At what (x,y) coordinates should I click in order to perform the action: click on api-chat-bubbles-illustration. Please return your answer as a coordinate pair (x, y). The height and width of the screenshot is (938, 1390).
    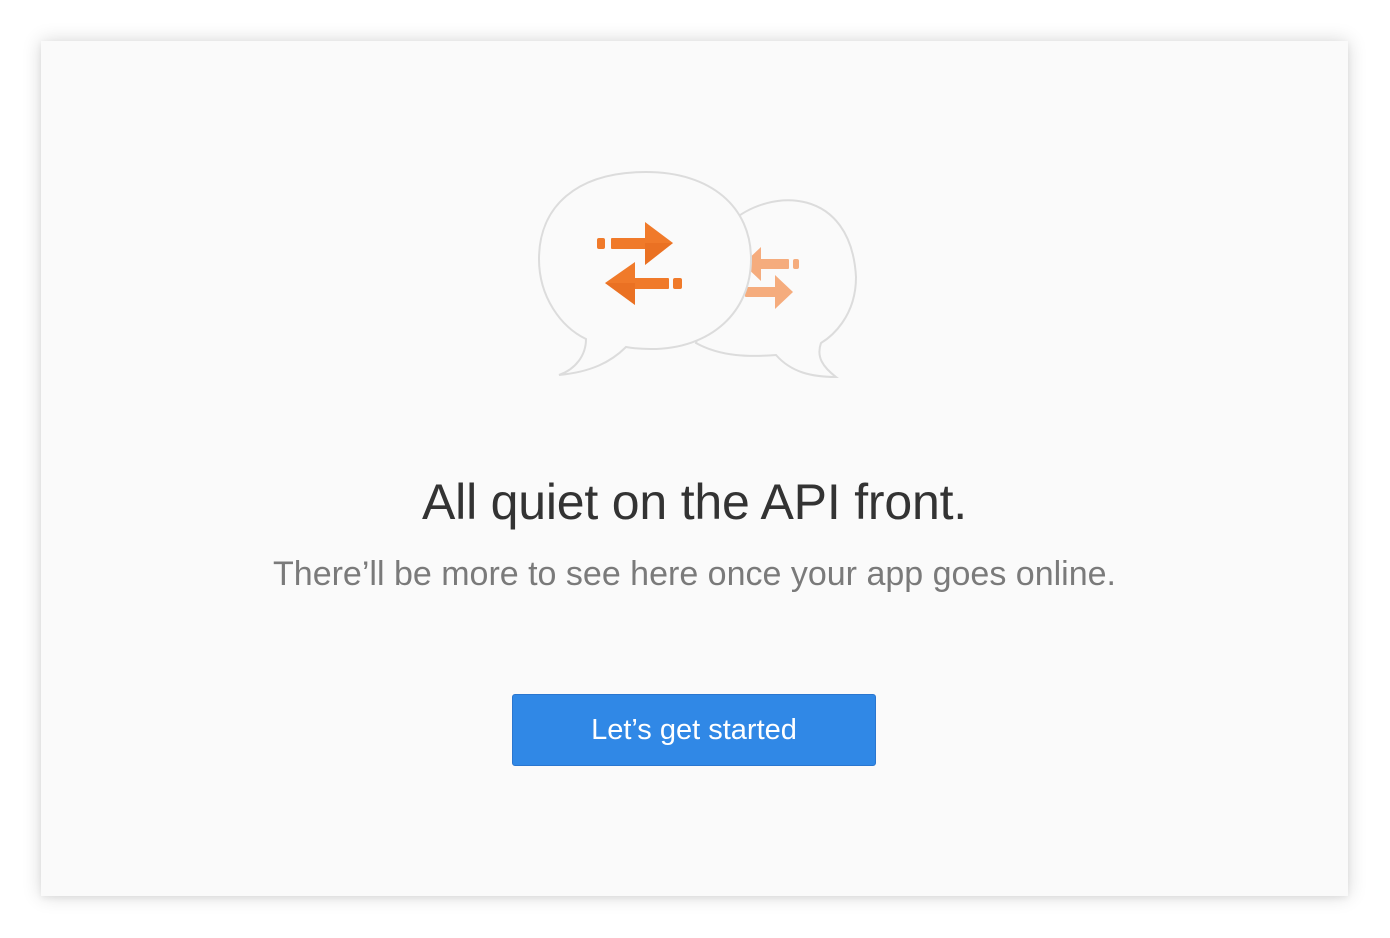
    Looking at the image, I should click on (716, 274).